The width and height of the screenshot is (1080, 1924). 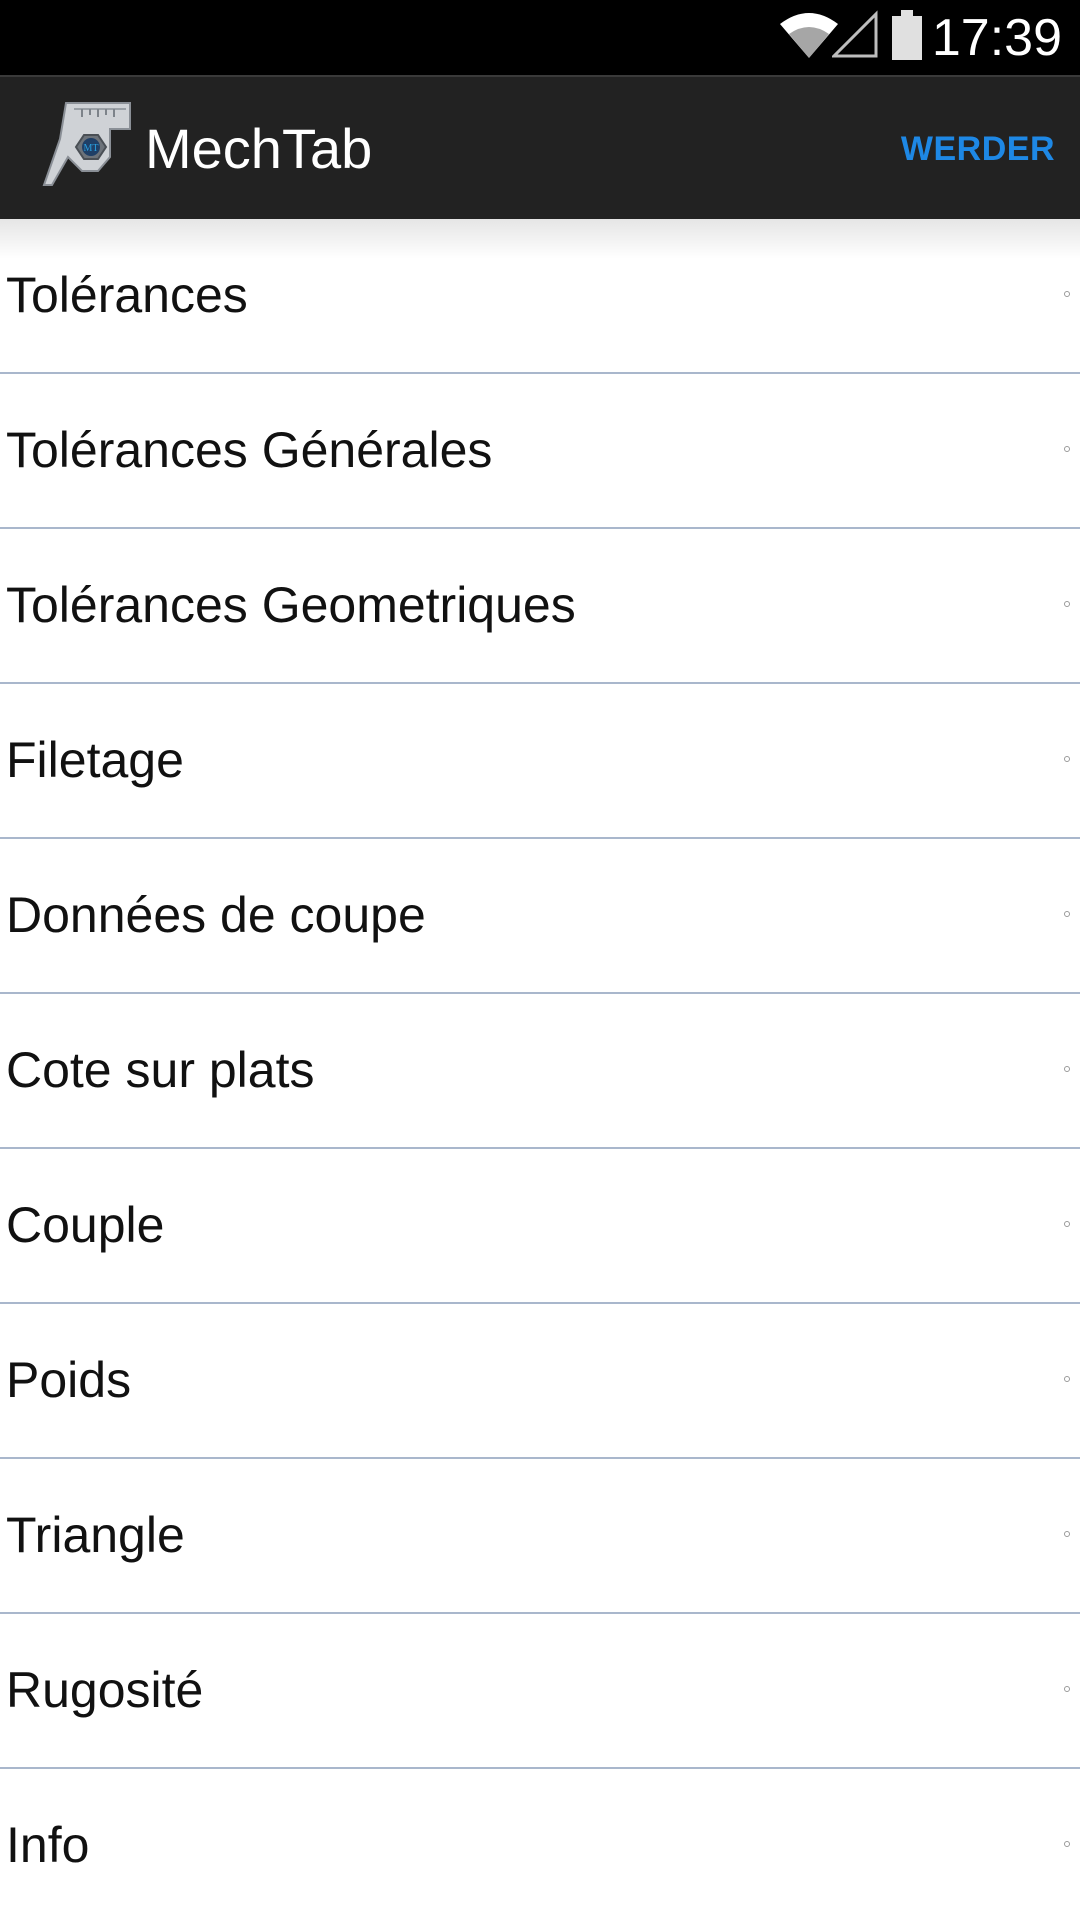 What do you see at coordinates (127, 295) in the screenshot?
I see `list-item-label: Tolérances` at bounding box center [127, 295].